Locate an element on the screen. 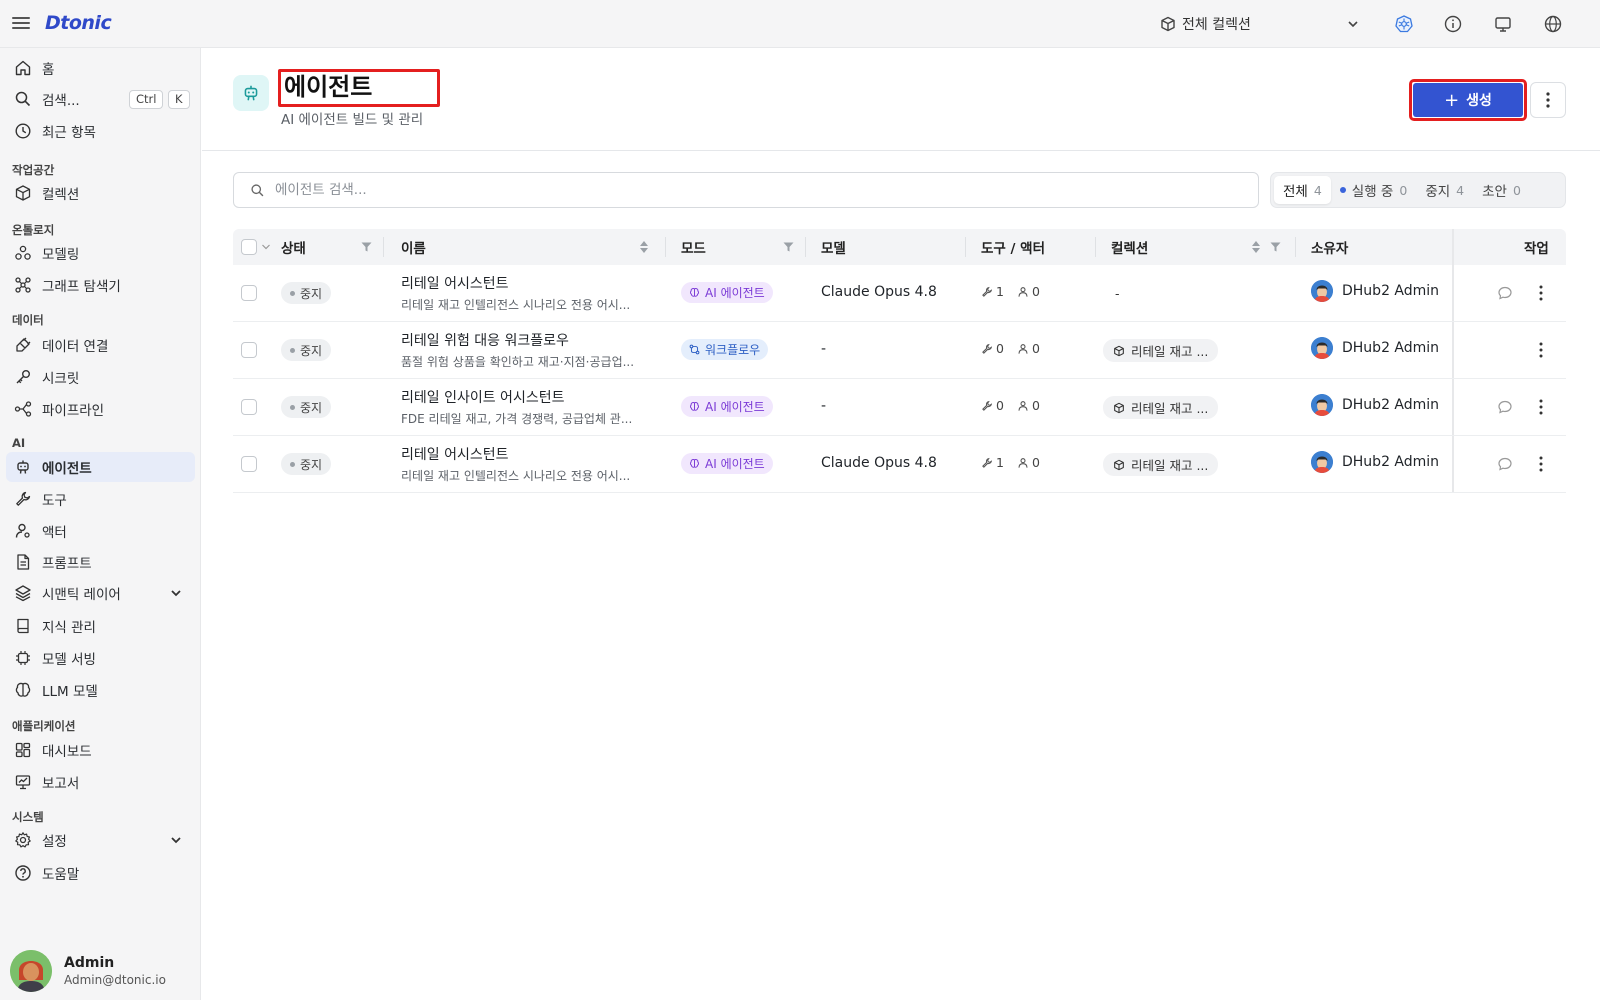 The height and width of the screenshot is (1000, 1600). filter-tab-stopped: 중지 4 is located at coordinates (1444, 190).